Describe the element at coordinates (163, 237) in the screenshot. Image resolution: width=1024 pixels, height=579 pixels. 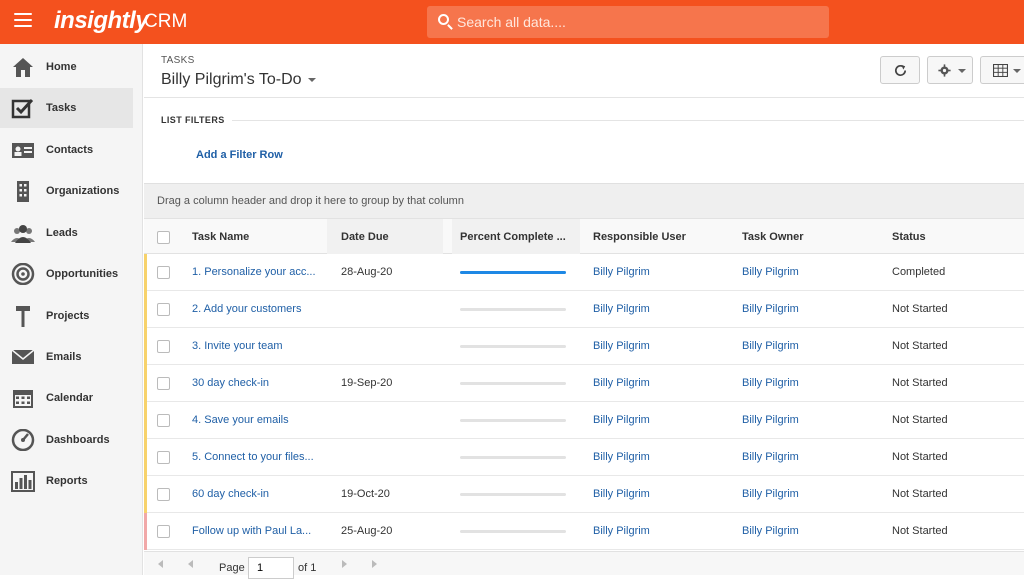
I see `select-all-checkbox` at that location.